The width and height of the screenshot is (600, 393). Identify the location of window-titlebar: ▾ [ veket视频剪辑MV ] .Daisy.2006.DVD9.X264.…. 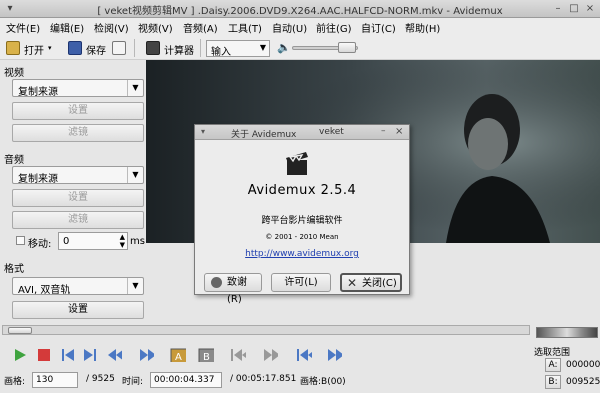
(300, 9).